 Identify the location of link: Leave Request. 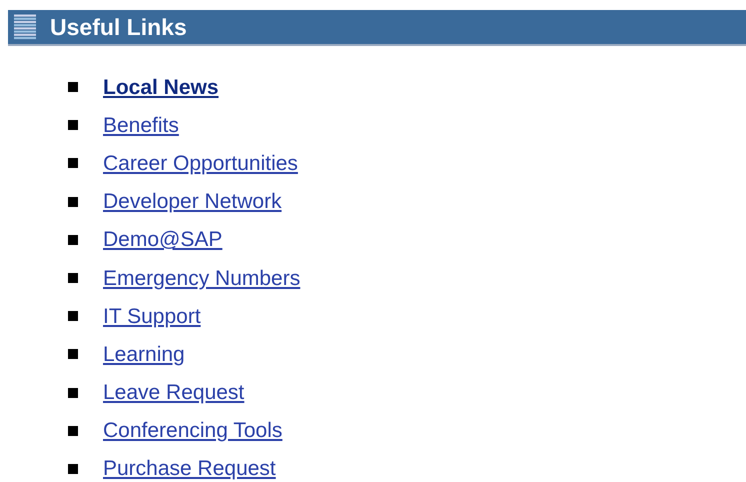
(173, 393).